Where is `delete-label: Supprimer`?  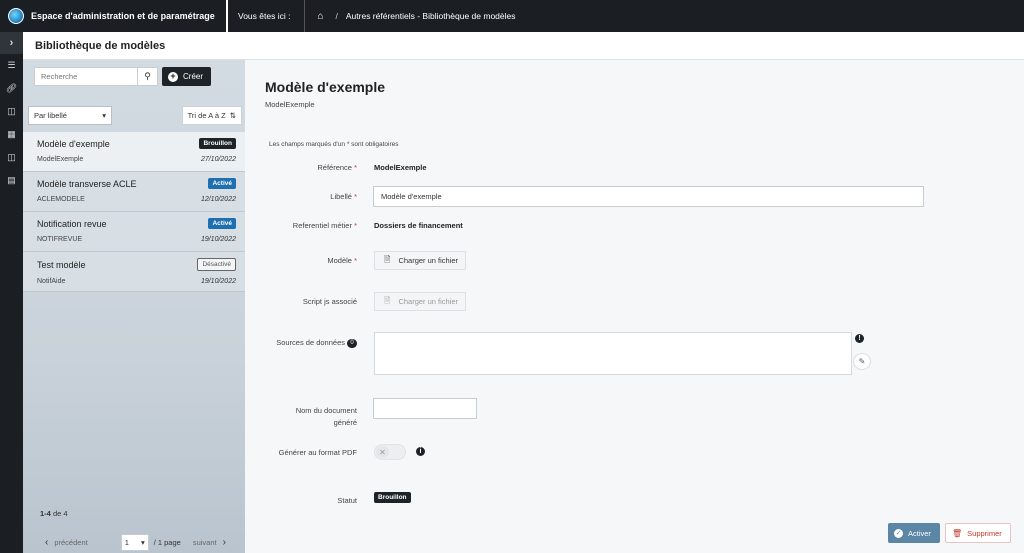
delete-label: Supprimer is located at coordinates (984, 533).